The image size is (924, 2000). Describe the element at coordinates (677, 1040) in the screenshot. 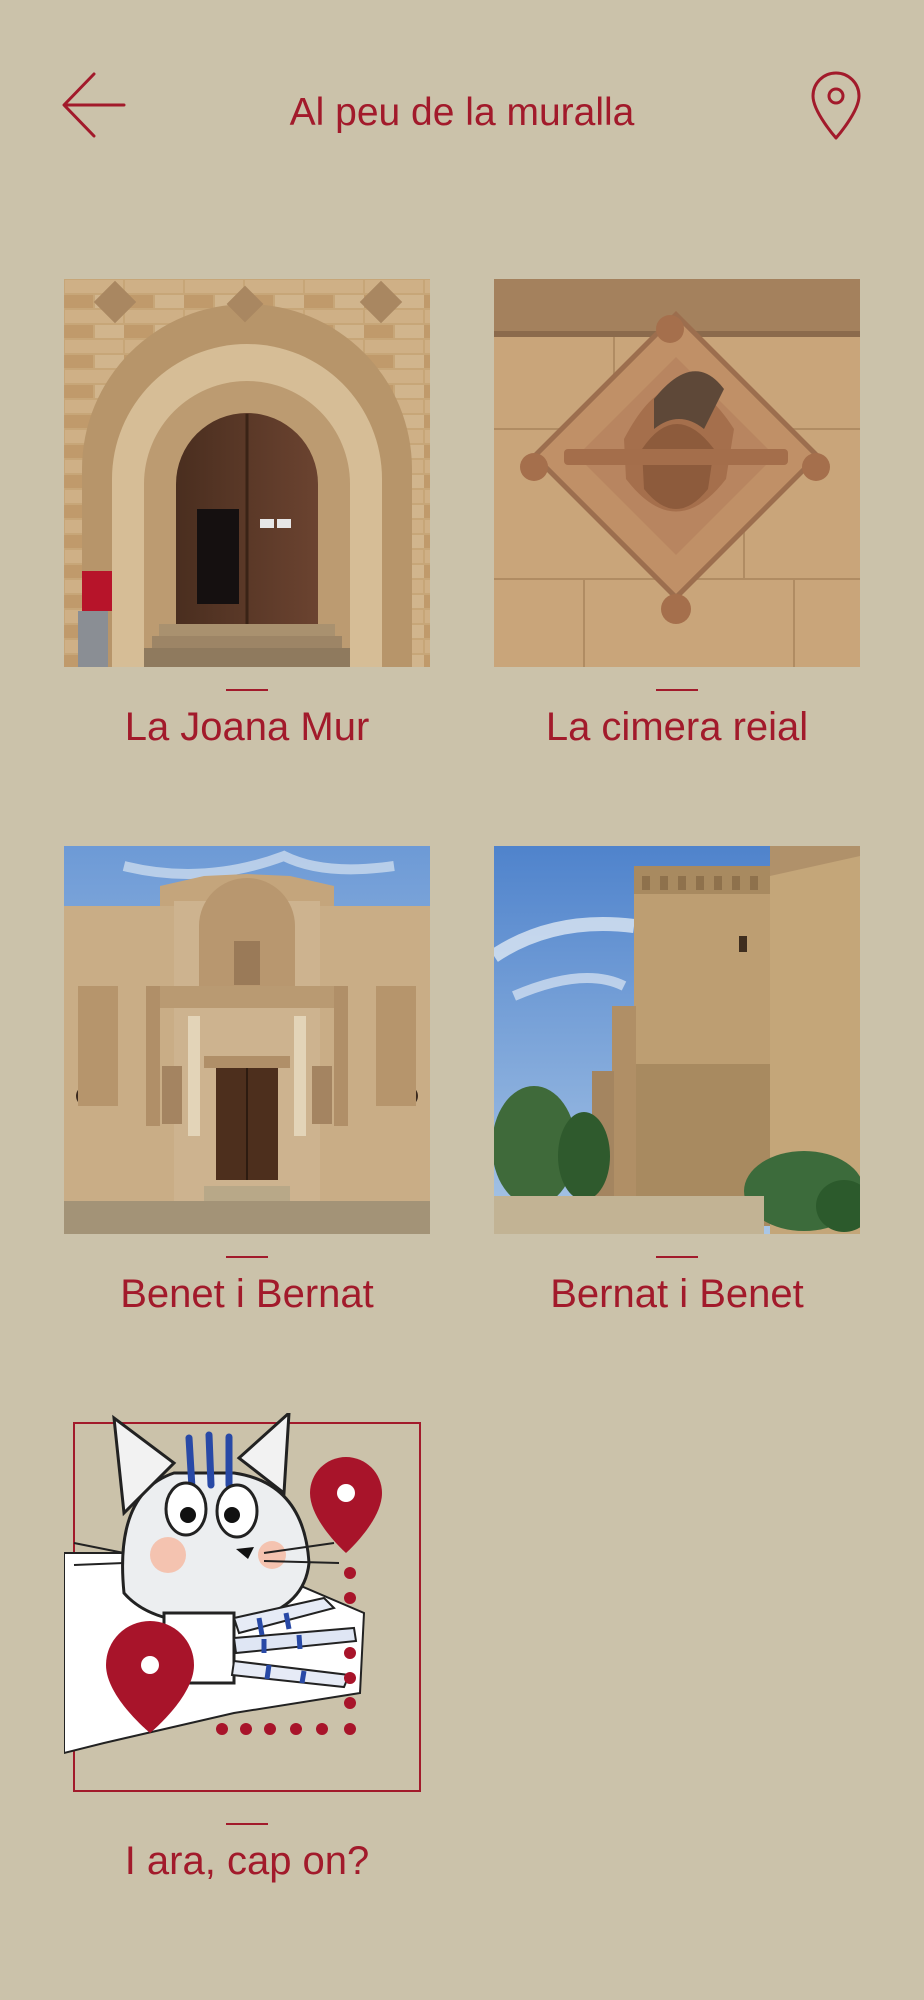

I see `card-image-tower-wall` at that location.